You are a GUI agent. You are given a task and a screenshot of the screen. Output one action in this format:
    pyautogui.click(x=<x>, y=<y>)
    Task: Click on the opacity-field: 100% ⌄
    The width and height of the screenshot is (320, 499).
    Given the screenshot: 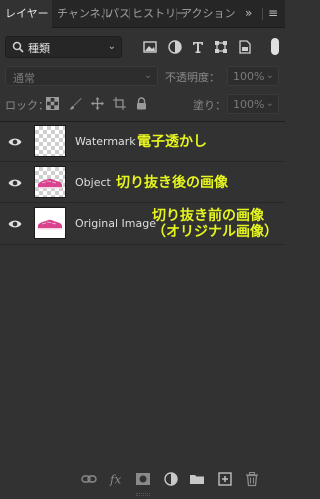 What is the action you would take?
    pyautogui.click(x=253, y=76)
    